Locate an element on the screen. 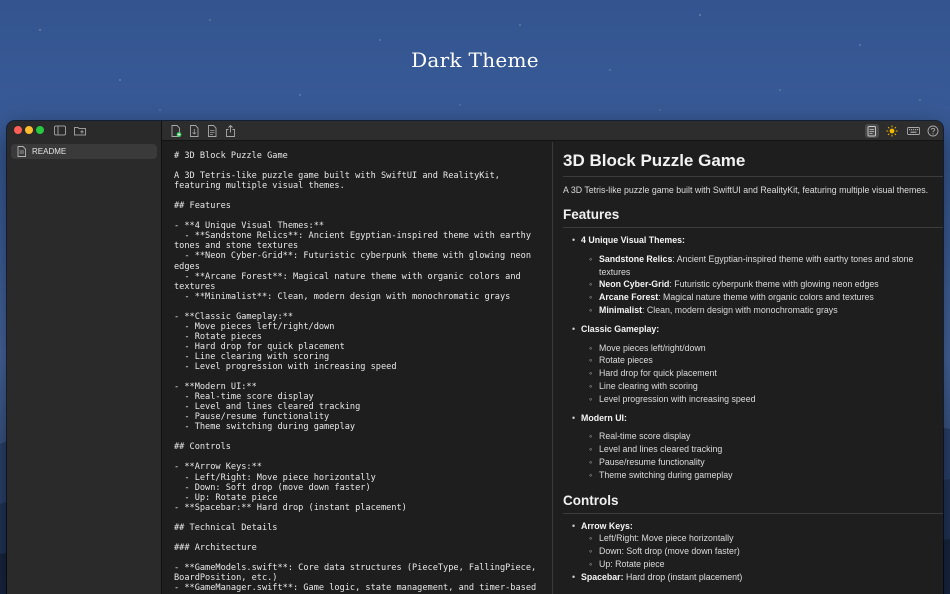 The height and width of the screenshot is (594, 950). save-file-icon is located at coordinates (194, 131).